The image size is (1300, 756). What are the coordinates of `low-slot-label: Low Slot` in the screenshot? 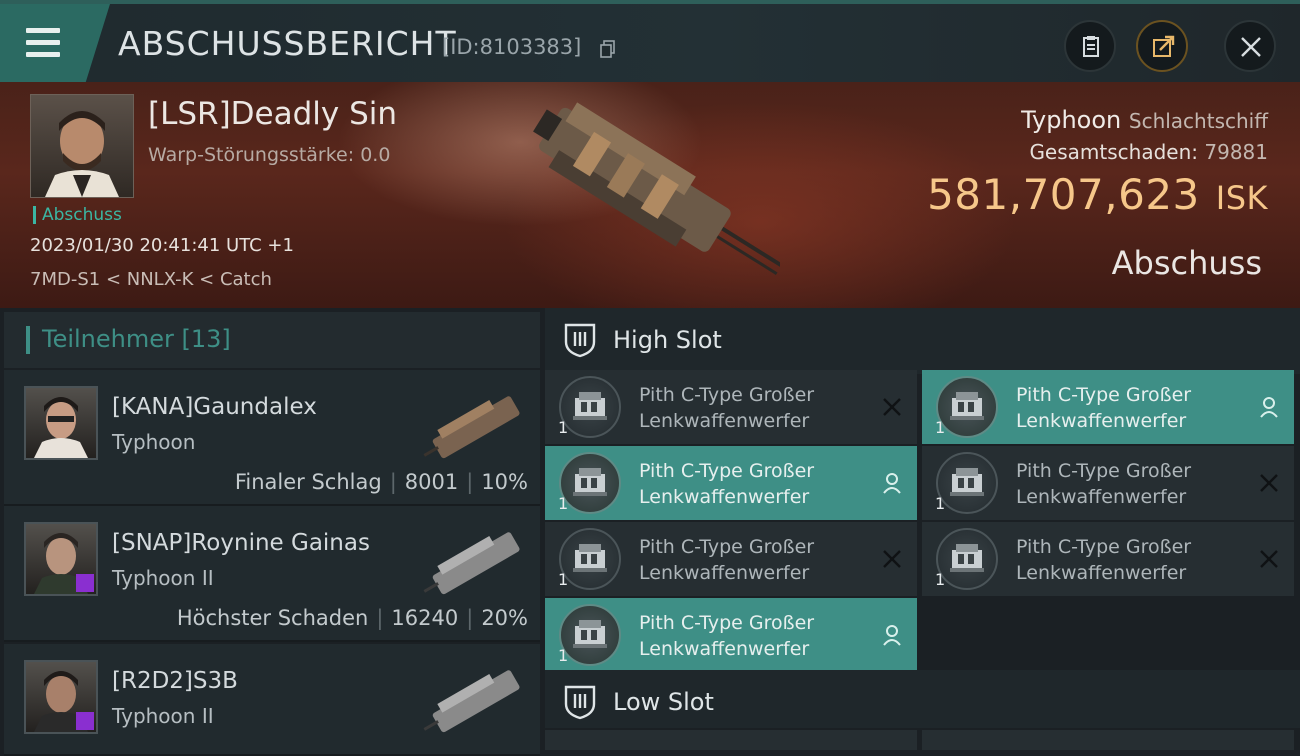 It's located at (663, 702).